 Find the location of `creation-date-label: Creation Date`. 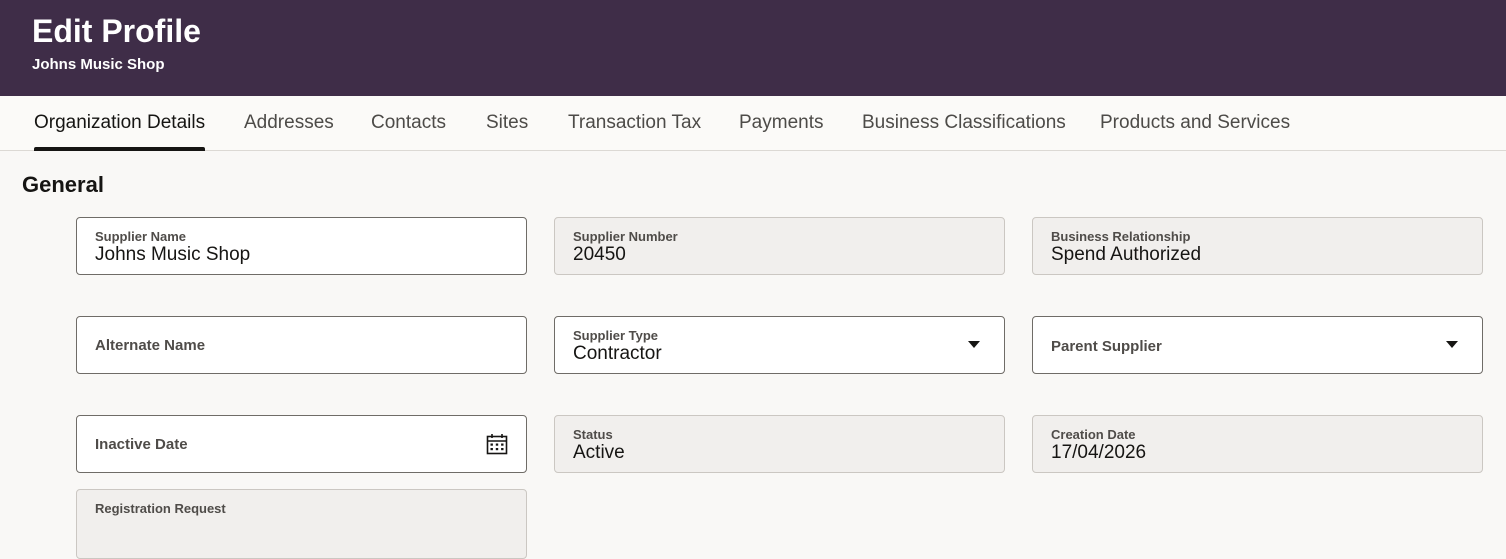

creation-date-label: Creation Date is located at coordinates (1093, 434).